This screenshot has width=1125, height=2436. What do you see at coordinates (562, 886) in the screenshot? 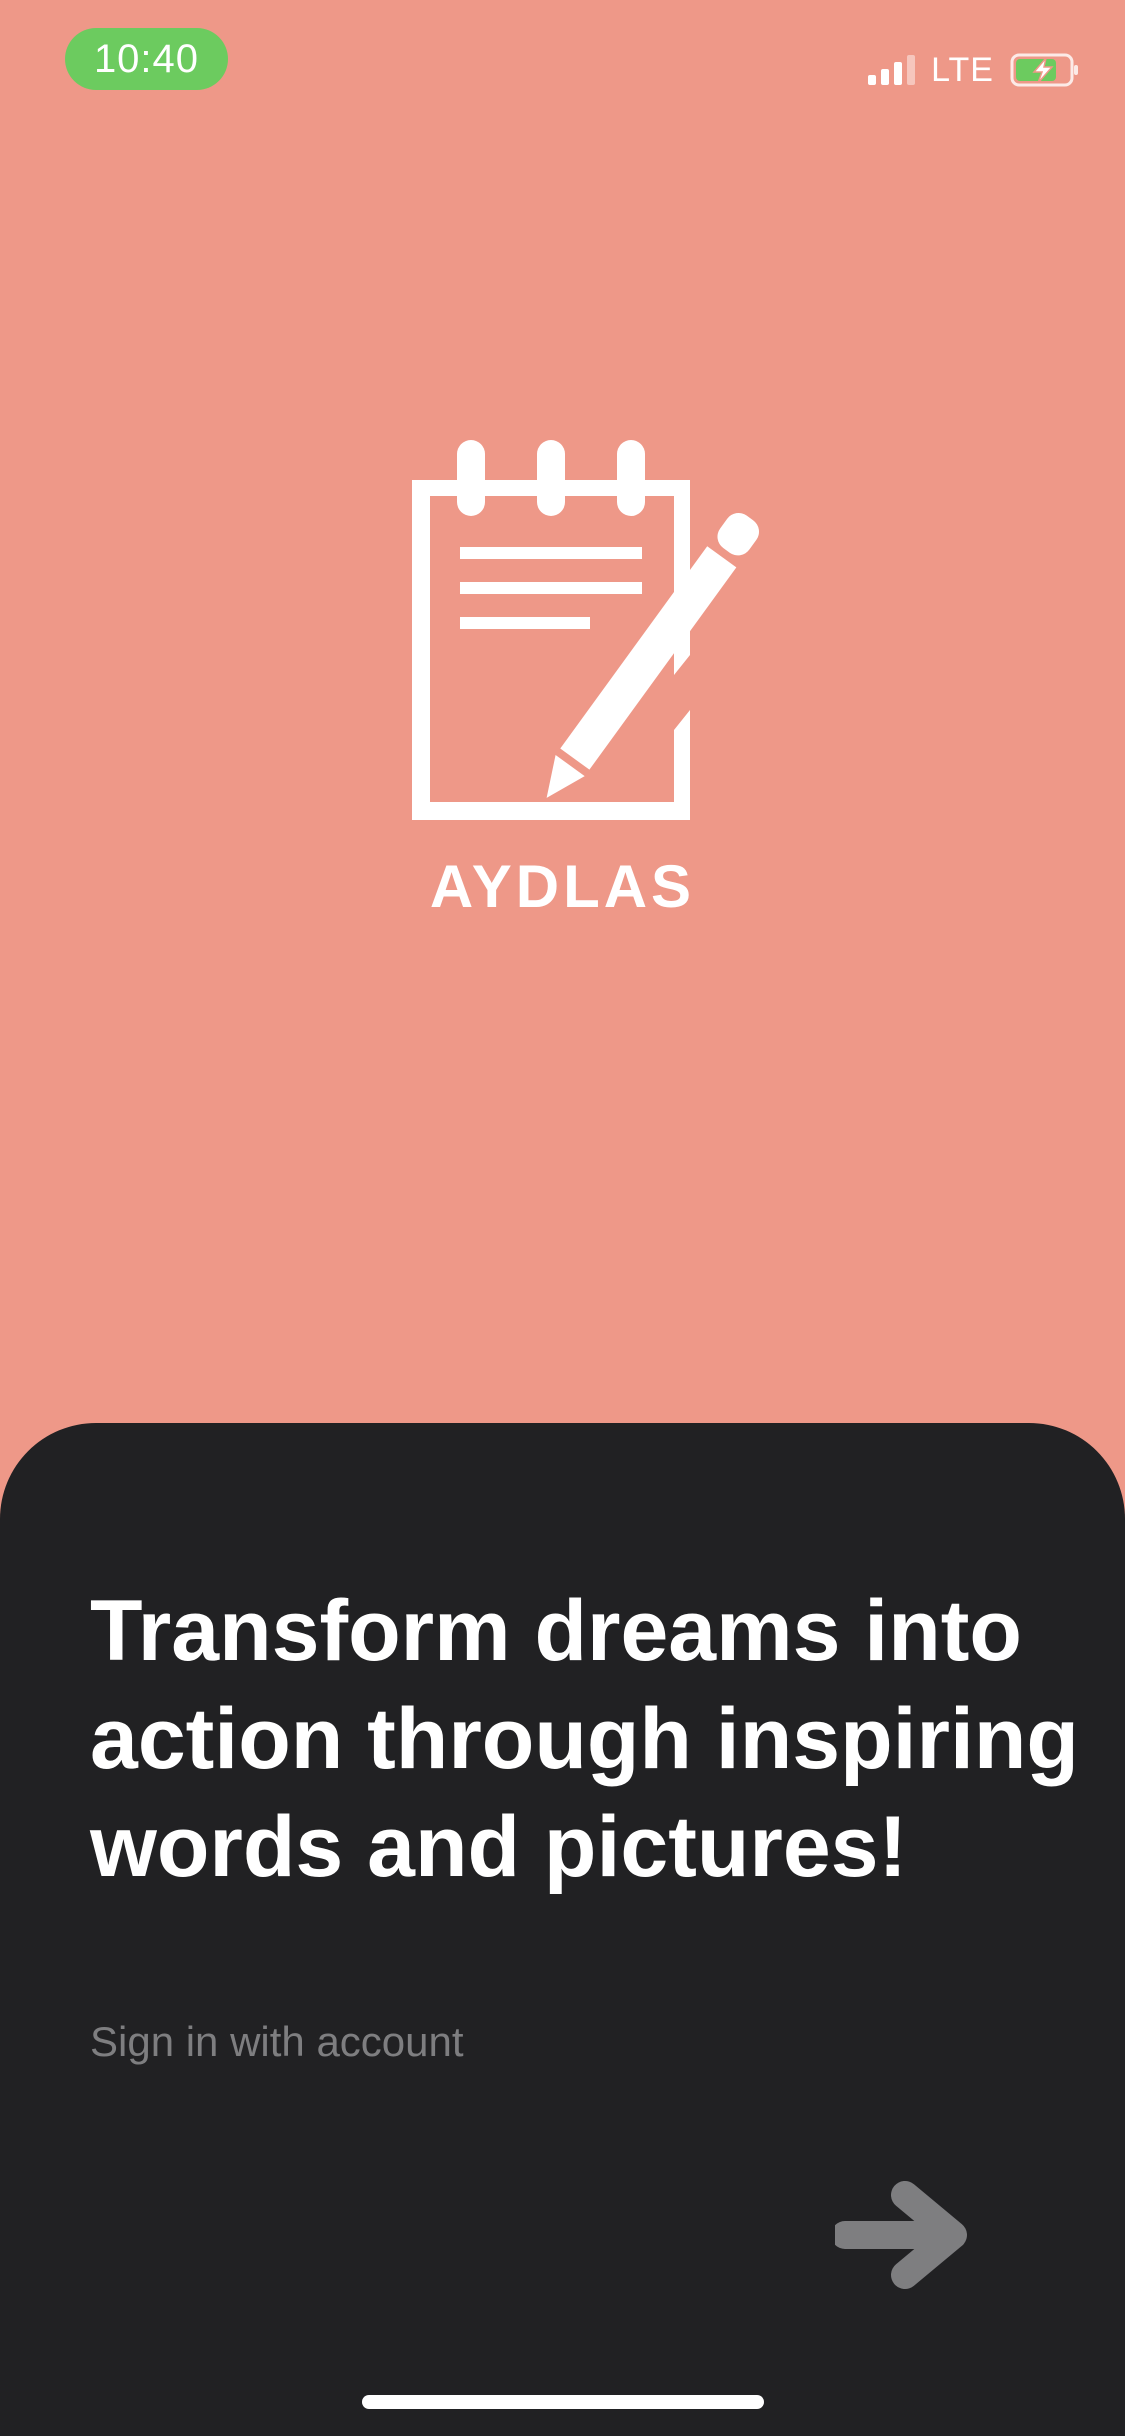
I see `brand-name: AYDLAS` at bounding box center [562, 886].